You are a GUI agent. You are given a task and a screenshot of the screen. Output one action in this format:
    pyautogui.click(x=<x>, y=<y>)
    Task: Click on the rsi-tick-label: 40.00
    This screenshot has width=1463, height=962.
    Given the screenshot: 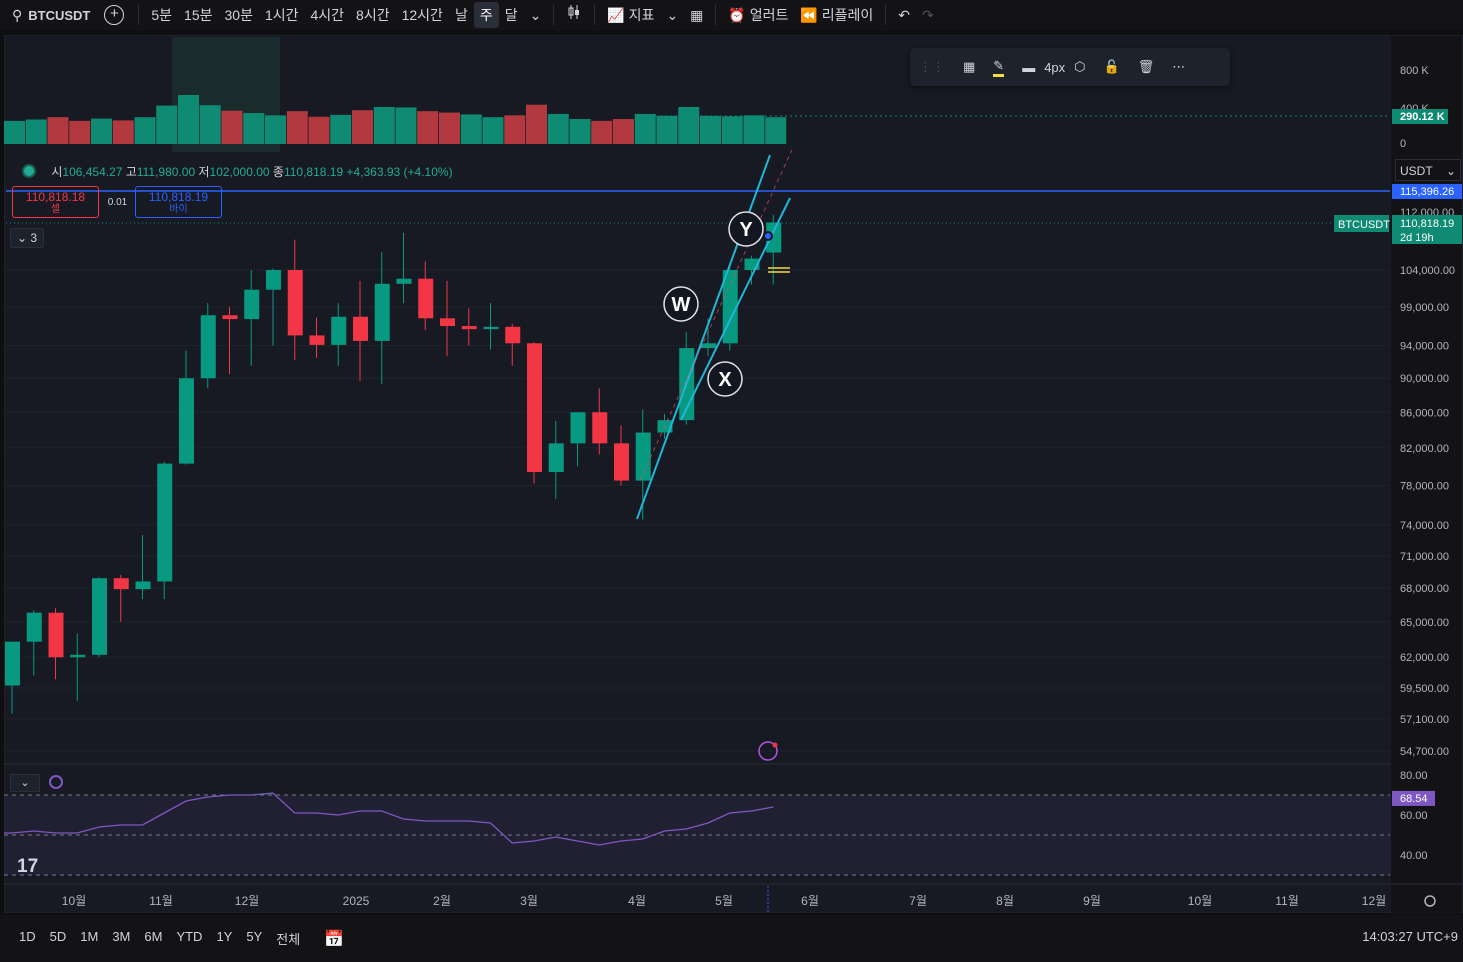 What is the action you would take?
    pyautogui.click(x=1414, y=856)
    